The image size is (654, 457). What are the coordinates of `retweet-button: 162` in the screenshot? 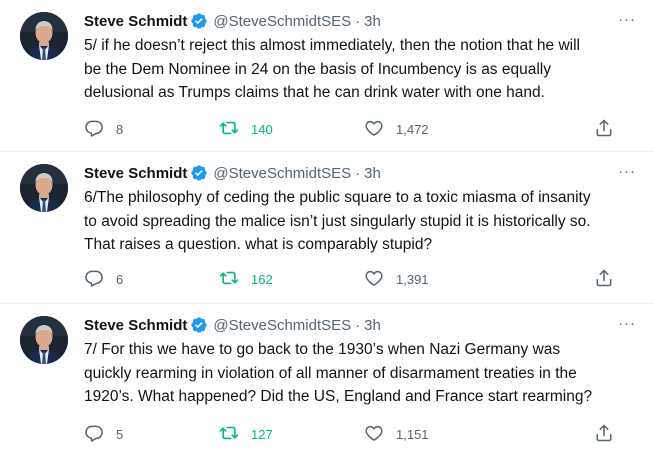 It's located at (291, 279).